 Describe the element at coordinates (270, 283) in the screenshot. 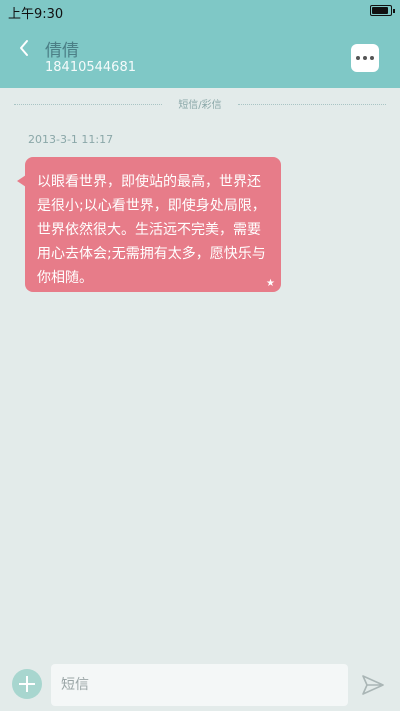

I see `star-icon: ★` at that location.